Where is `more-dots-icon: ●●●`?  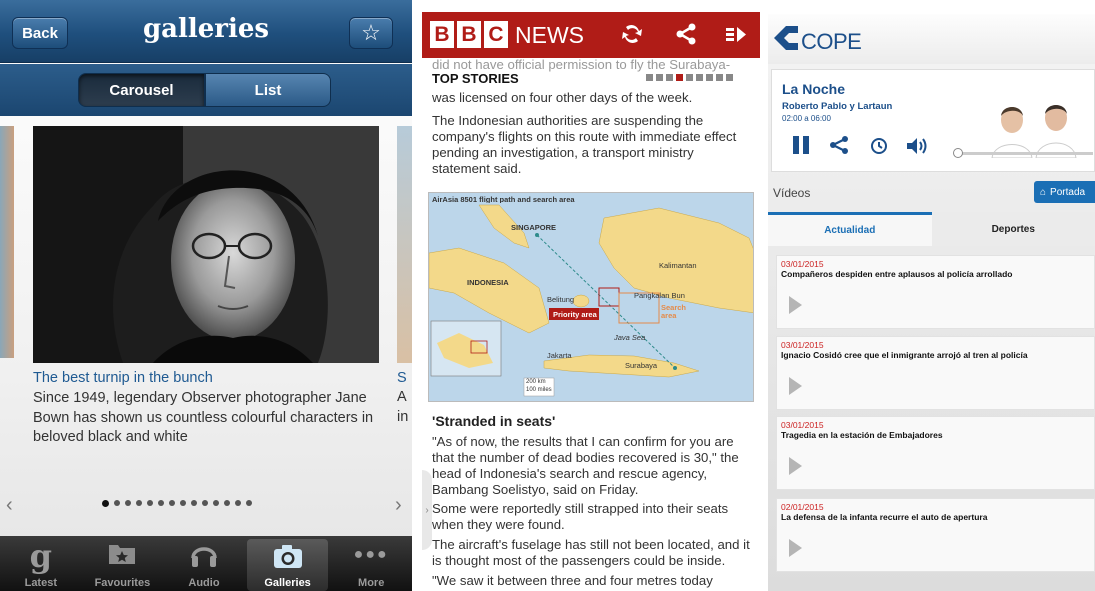 more-dots-icon: ●●● is located at coordinates (371, 554).